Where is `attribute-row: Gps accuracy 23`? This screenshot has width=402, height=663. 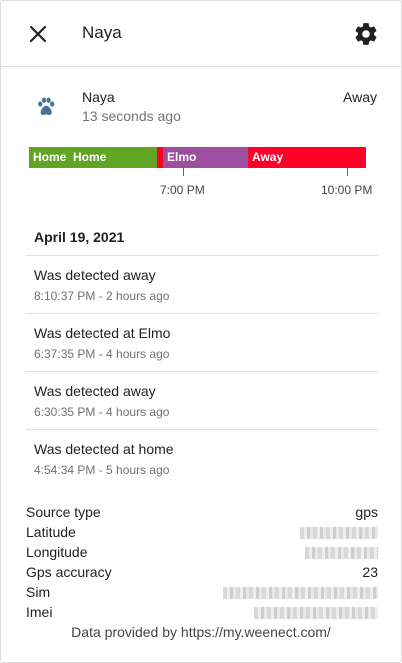
attribute-row: Gps accuracy 23 is located at coordinates (202, 573).